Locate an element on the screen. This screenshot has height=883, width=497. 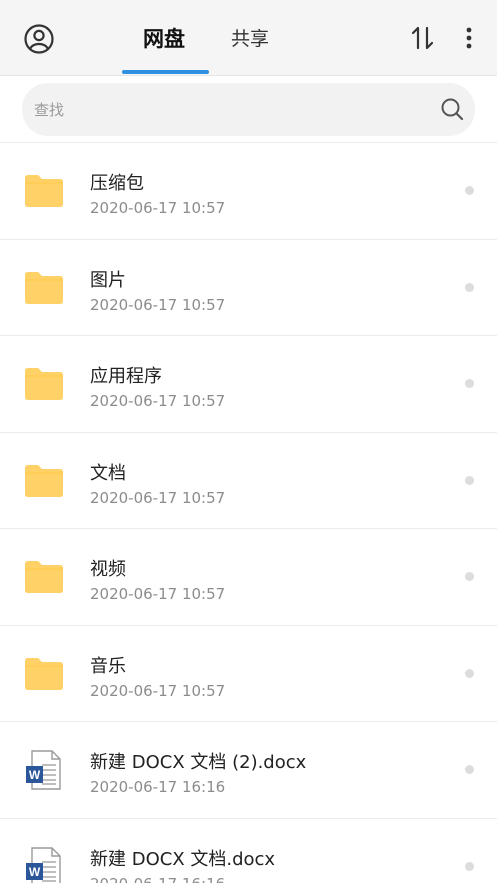
list-item: 视频 2020-06-17 10:57 is located at coordinates (248, 577).